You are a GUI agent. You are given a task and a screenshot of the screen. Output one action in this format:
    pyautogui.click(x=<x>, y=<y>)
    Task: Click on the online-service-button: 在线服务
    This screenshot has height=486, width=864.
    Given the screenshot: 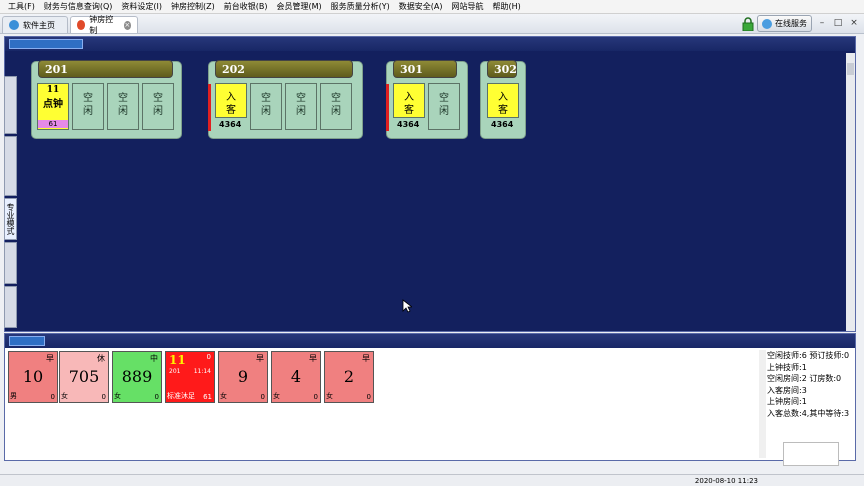 What is the action you would take?
    pyautogui.click(x=784, y=23)
    